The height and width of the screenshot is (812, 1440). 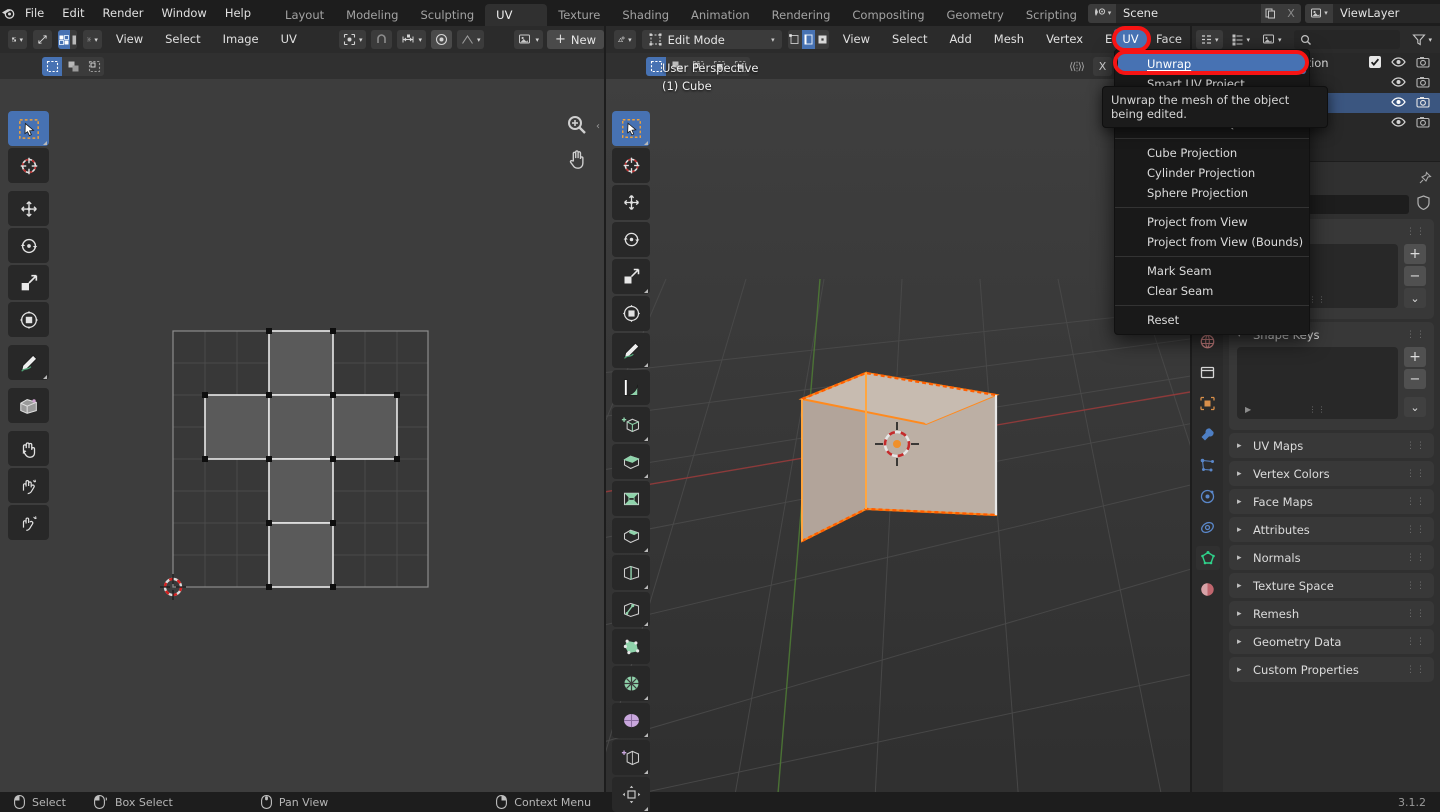 I want to click on shape-key-list: ▶ ⋮⋮, so click(x=1317, y=383).